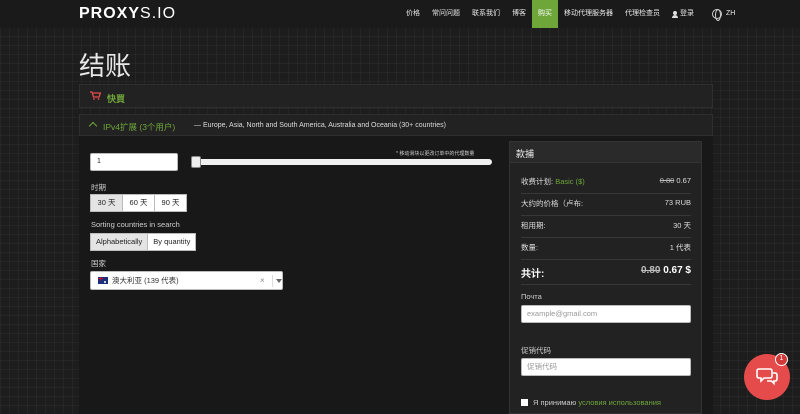  Describe the element at coordinates (105, 67) in the screenshot. I see `page-title: 结账` at that location.